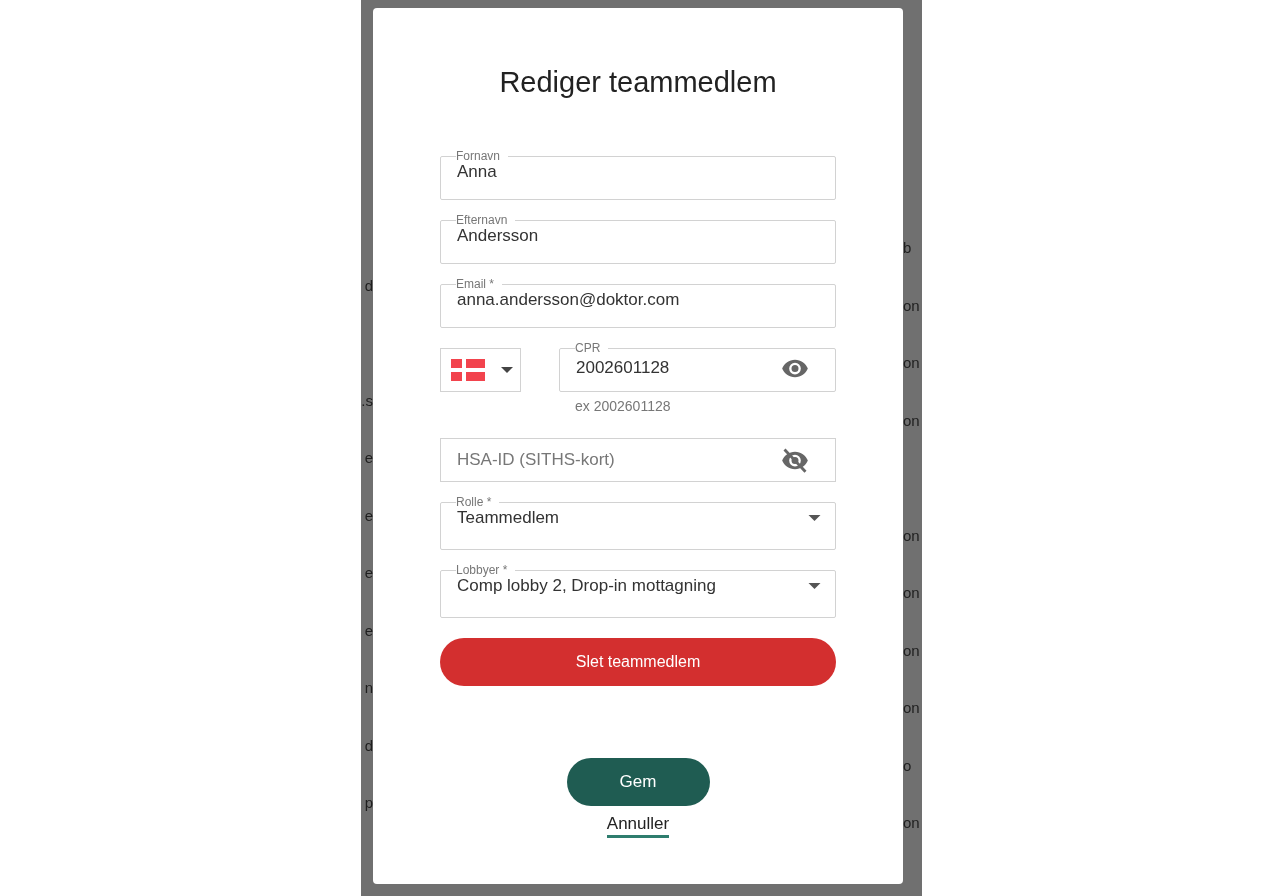 The image size is (1280, 896). What do you see at coordinates (638, 523) in the screenshot?
I see `select-field: Rolle * Teammedlem` at bounding box center [638, 523].